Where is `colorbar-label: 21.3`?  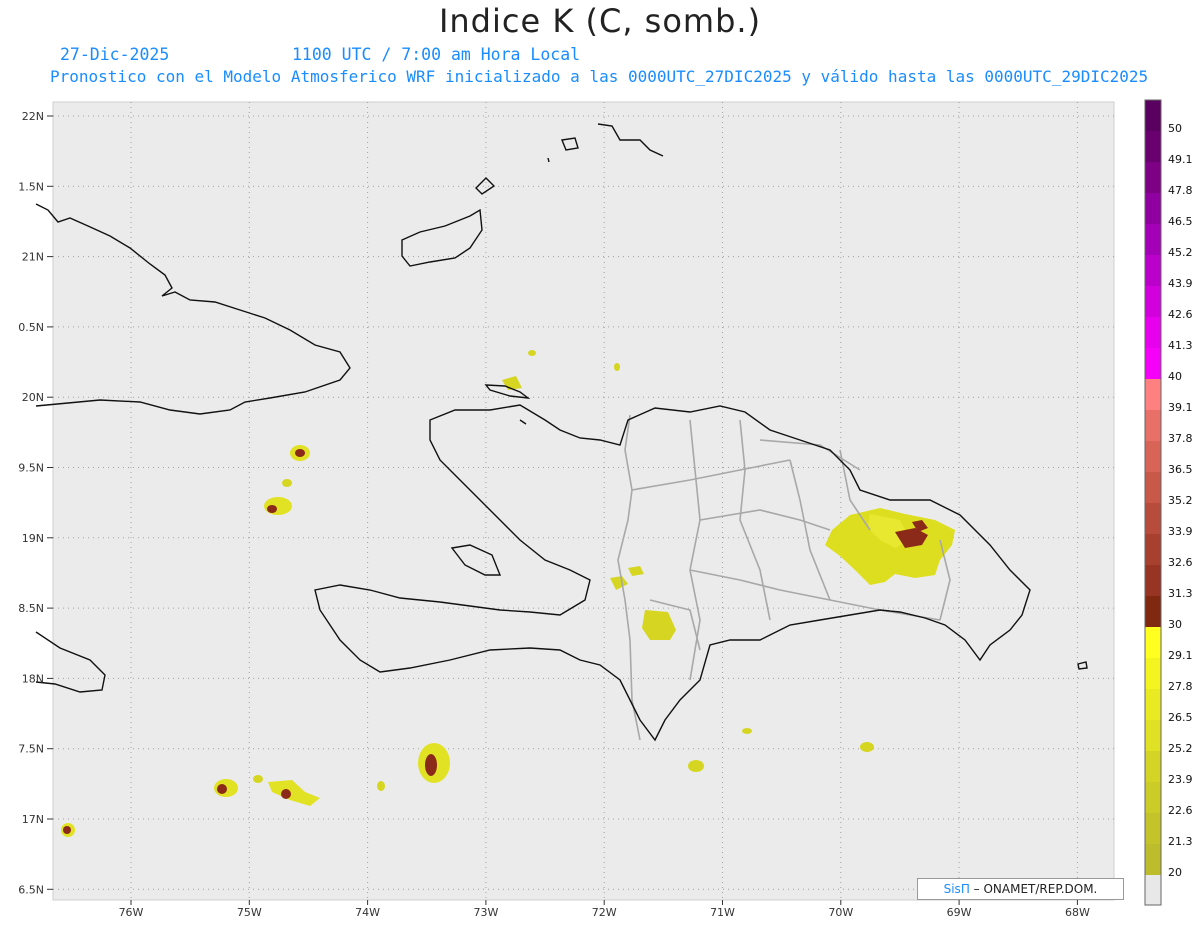 colorbar-label: 21.3 is located at coordinates (1180, 841).